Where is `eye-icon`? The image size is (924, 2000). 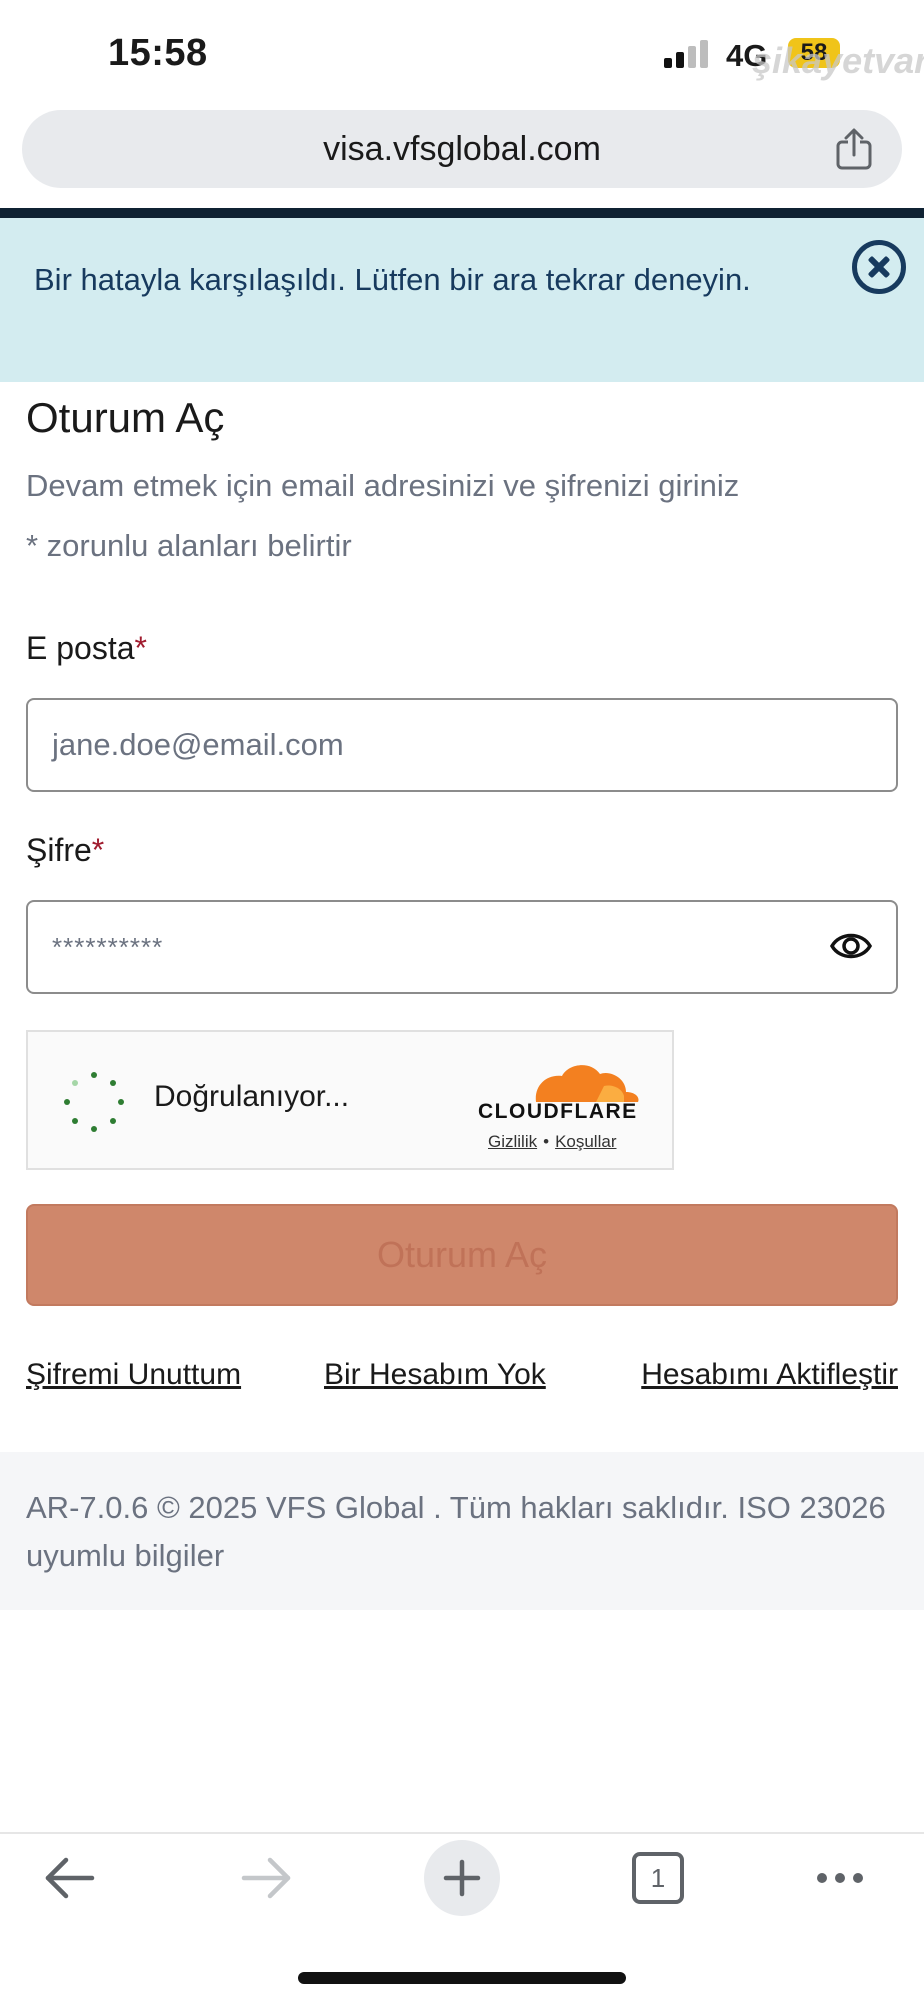
eye-icon is located at coordinates (851, 946).